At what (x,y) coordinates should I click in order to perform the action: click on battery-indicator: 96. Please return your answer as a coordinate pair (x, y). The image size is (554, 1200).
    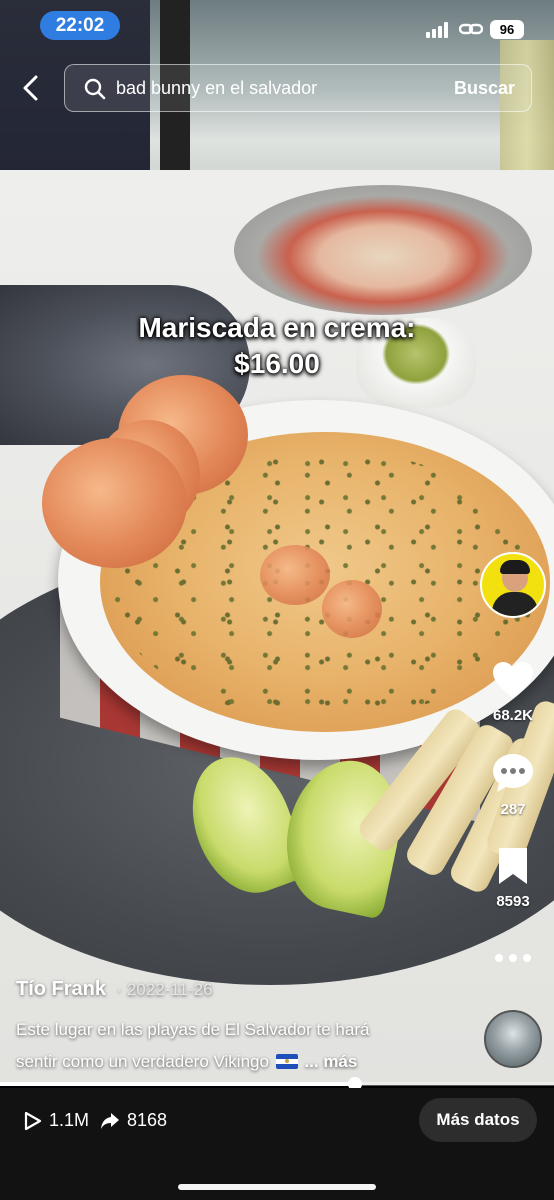
    Looking at the image, I should click on (507, 29).